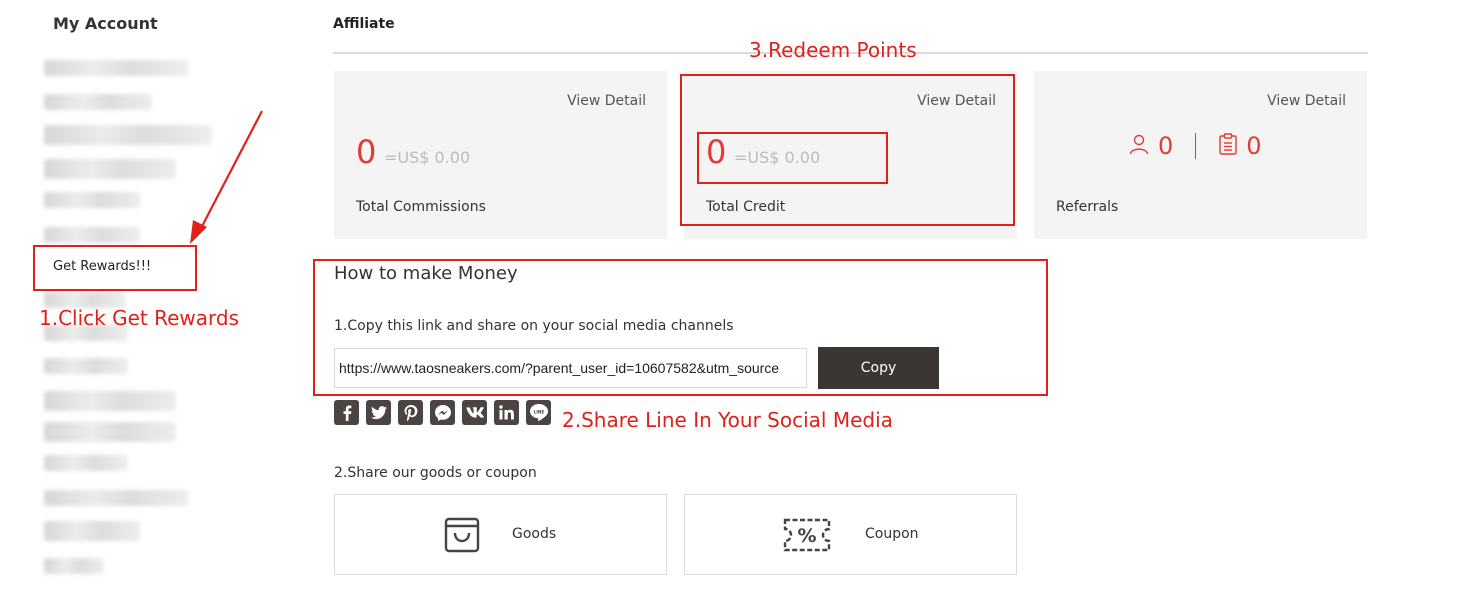 Image resolution: width=1465 pixels, height=615 pixels. Describe the element at coordinates (378, 412) in the screenshot. I see `twitter-icon` at that location.